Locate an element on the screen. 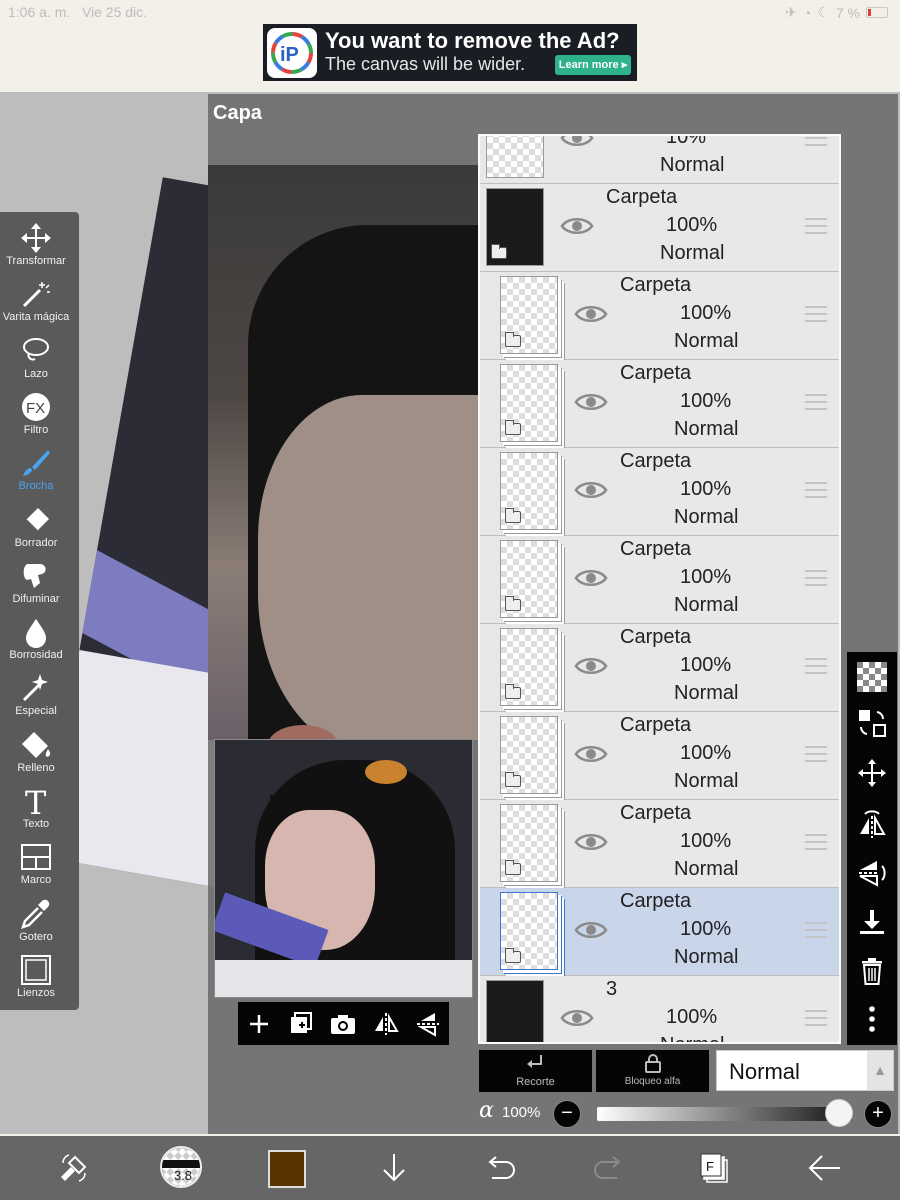 This screenshot has width=900, height=1200. swap-layer-button is located at coordinates (872, 723).